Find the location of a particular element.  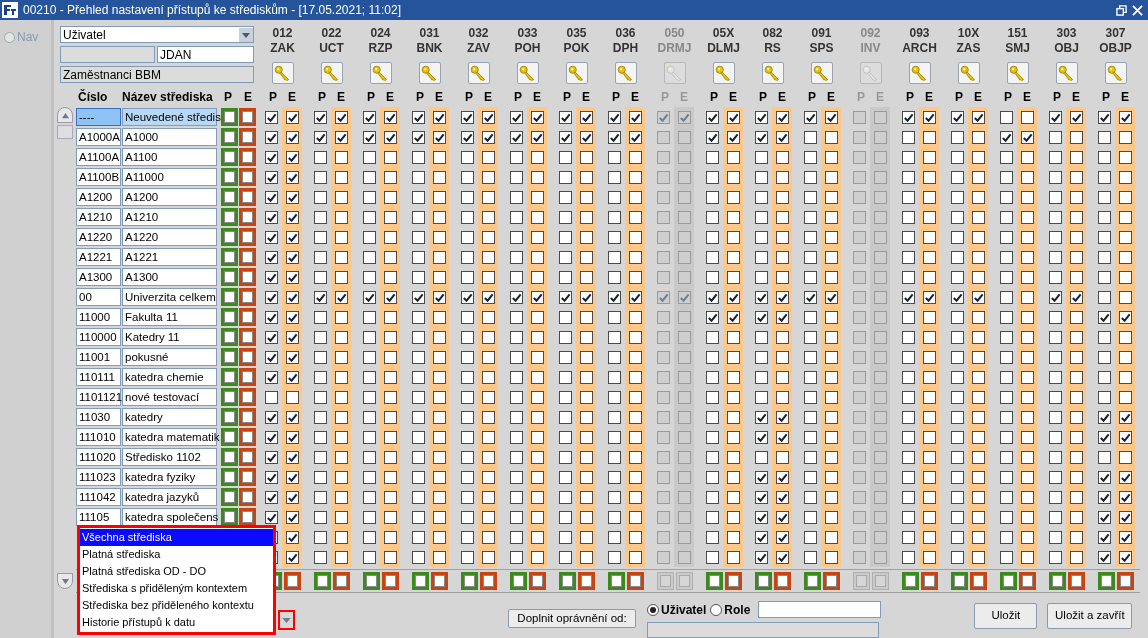

radio-button is located at coordinates (653, 609).